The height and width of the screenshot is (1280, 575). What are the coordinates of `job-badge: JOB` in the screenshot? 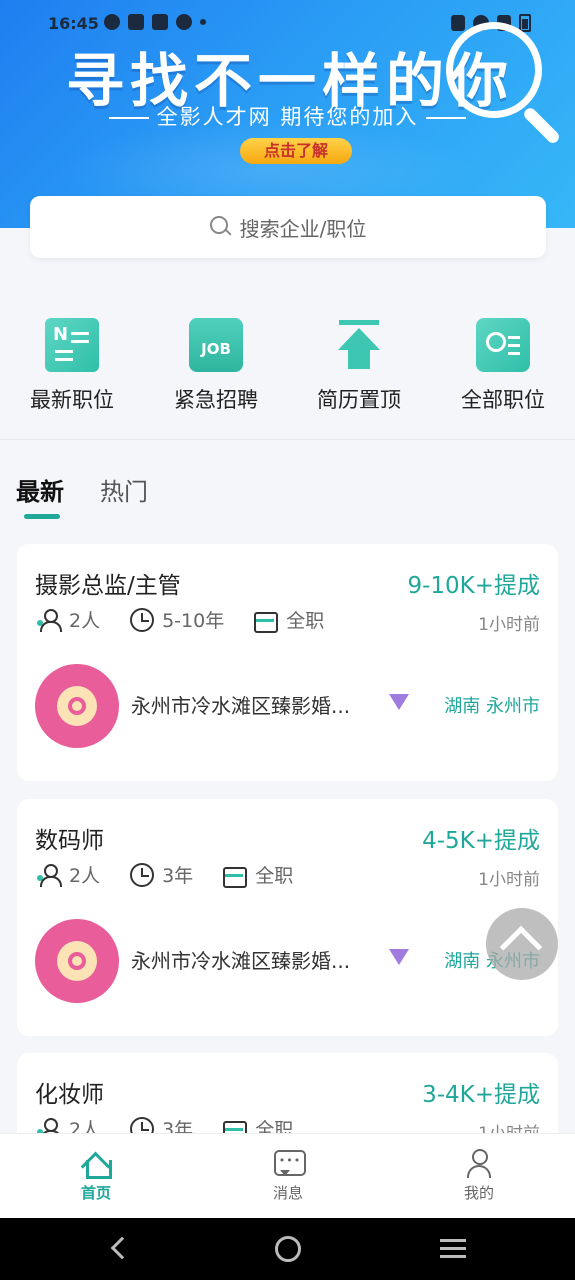 It's located at (216, 349).